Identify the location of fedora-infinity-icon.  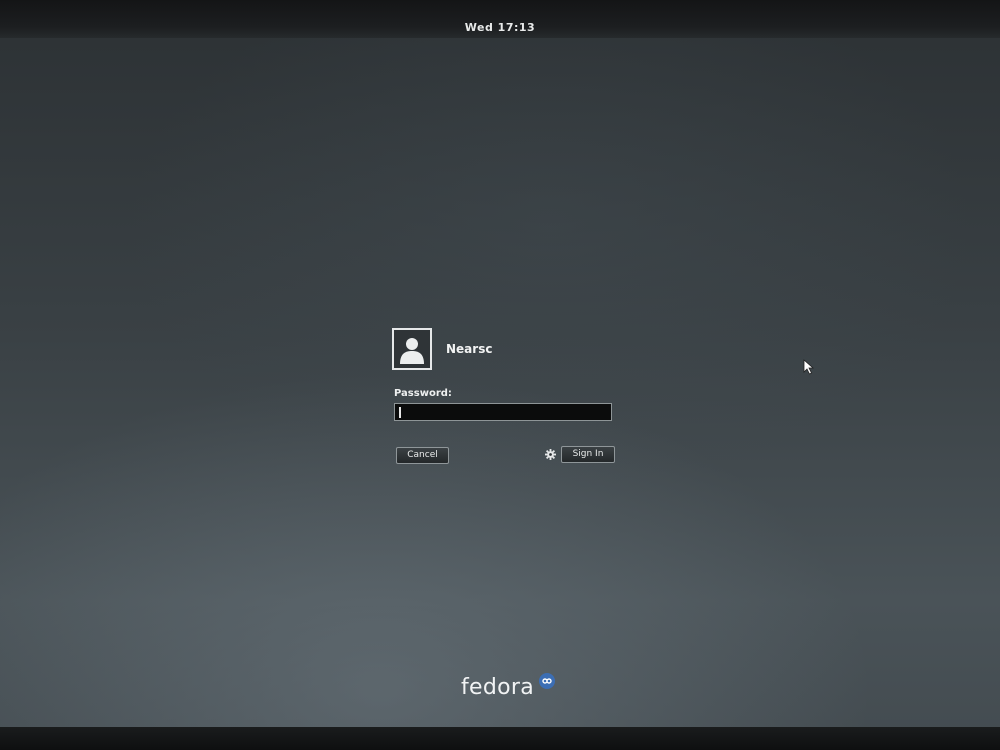
(547, 681).